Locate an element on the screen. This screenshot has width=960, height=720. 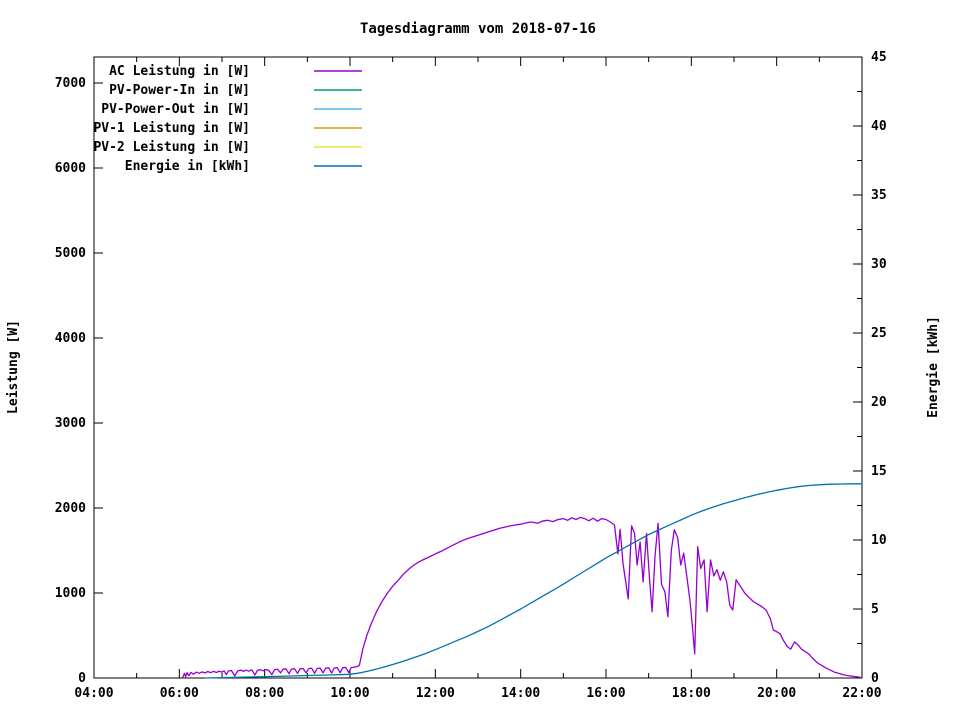
y-right-tick-label: 20 is located at coordinates (879, 402).